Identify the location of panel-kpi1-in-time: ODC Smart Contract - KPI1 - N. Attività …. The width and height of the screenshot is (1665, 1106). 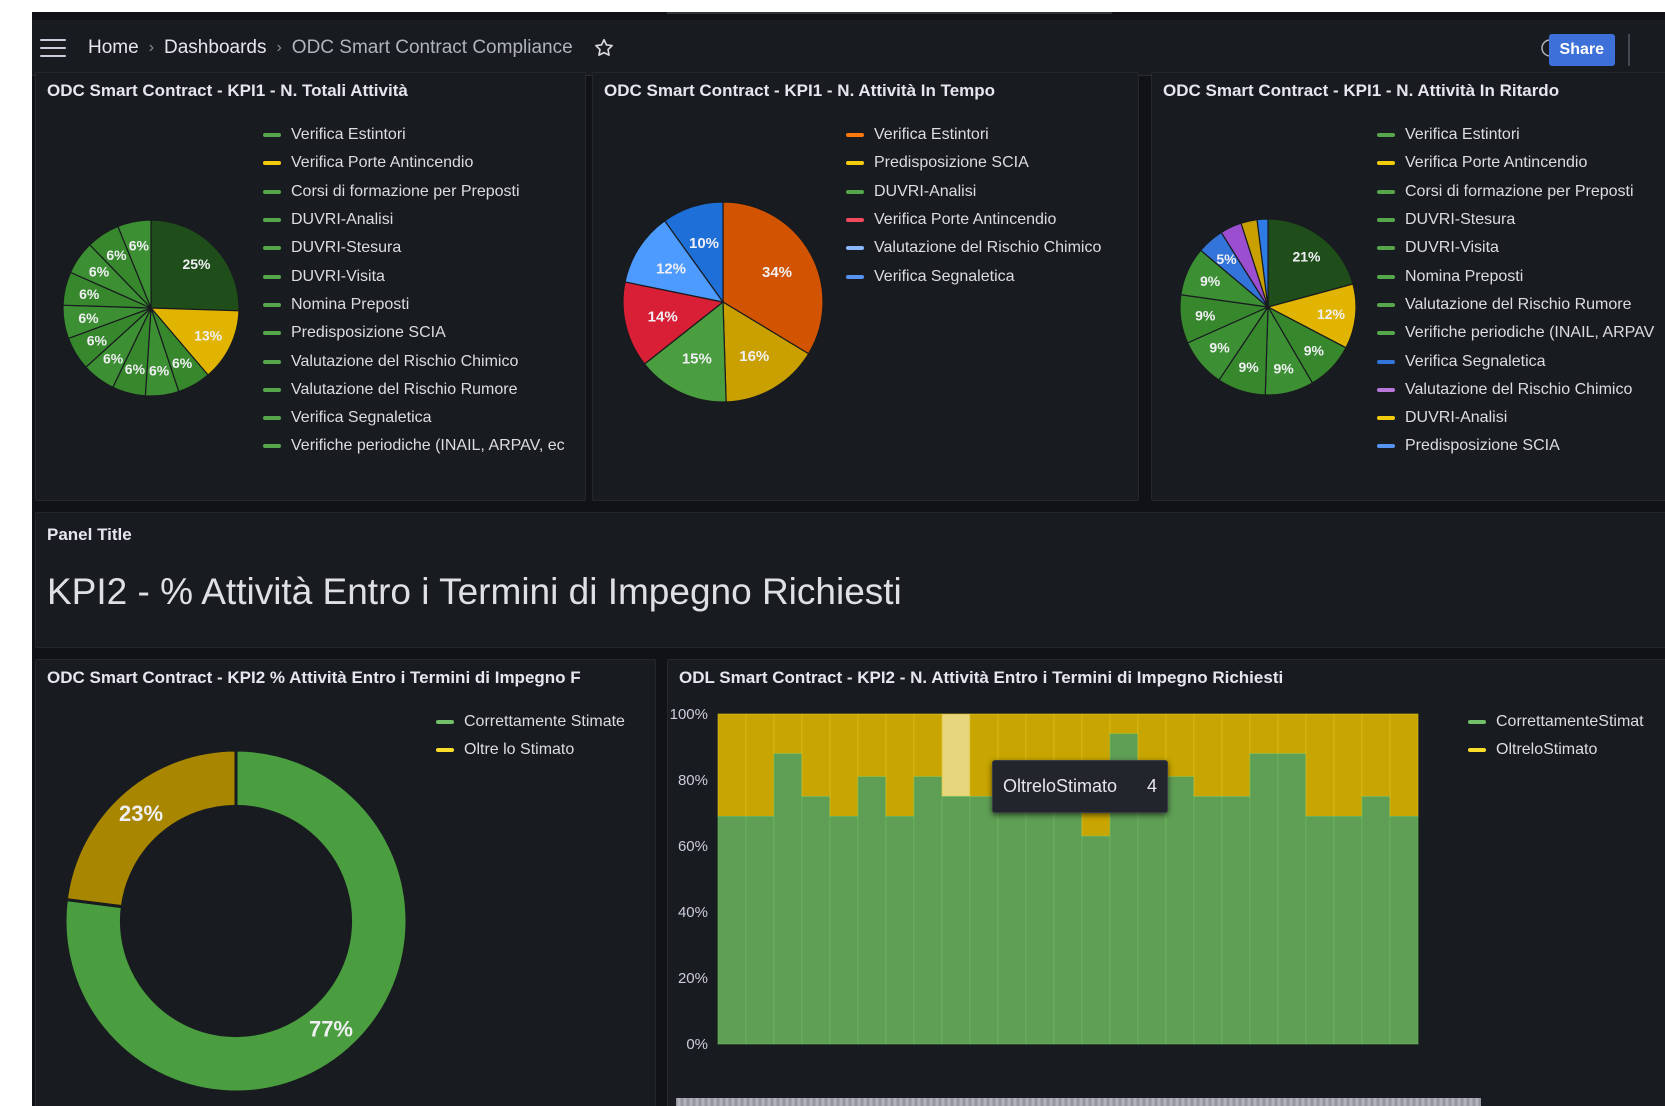
(865, 286).